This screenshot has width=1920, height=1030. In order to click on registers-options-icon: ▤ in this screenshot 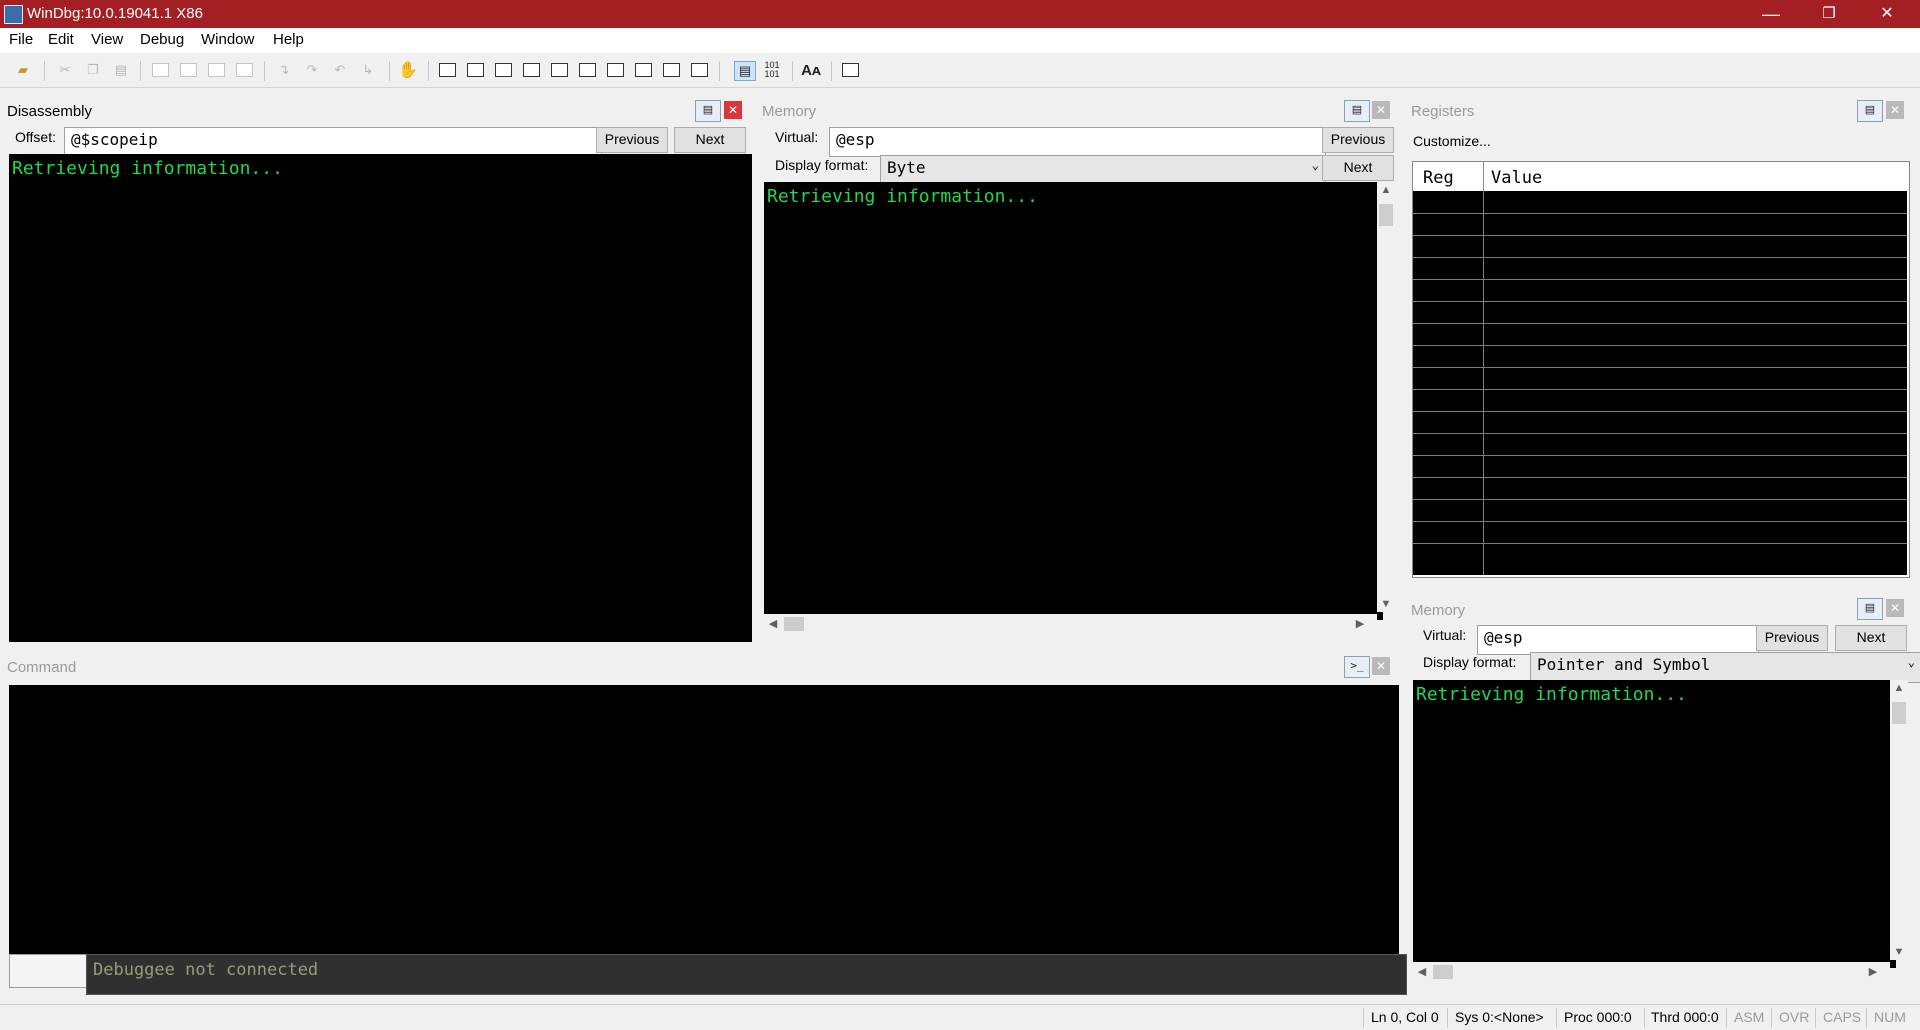, I will do `click(1870, 111)`.